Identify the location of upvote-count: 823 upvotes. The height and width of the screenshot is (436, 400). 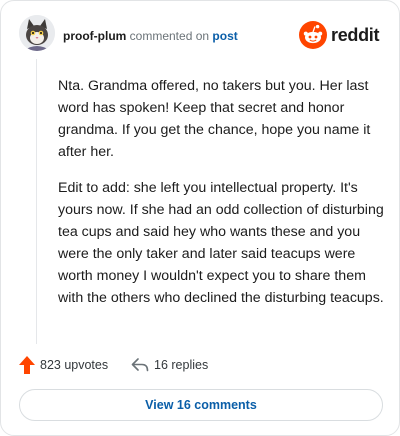
(74, 365).